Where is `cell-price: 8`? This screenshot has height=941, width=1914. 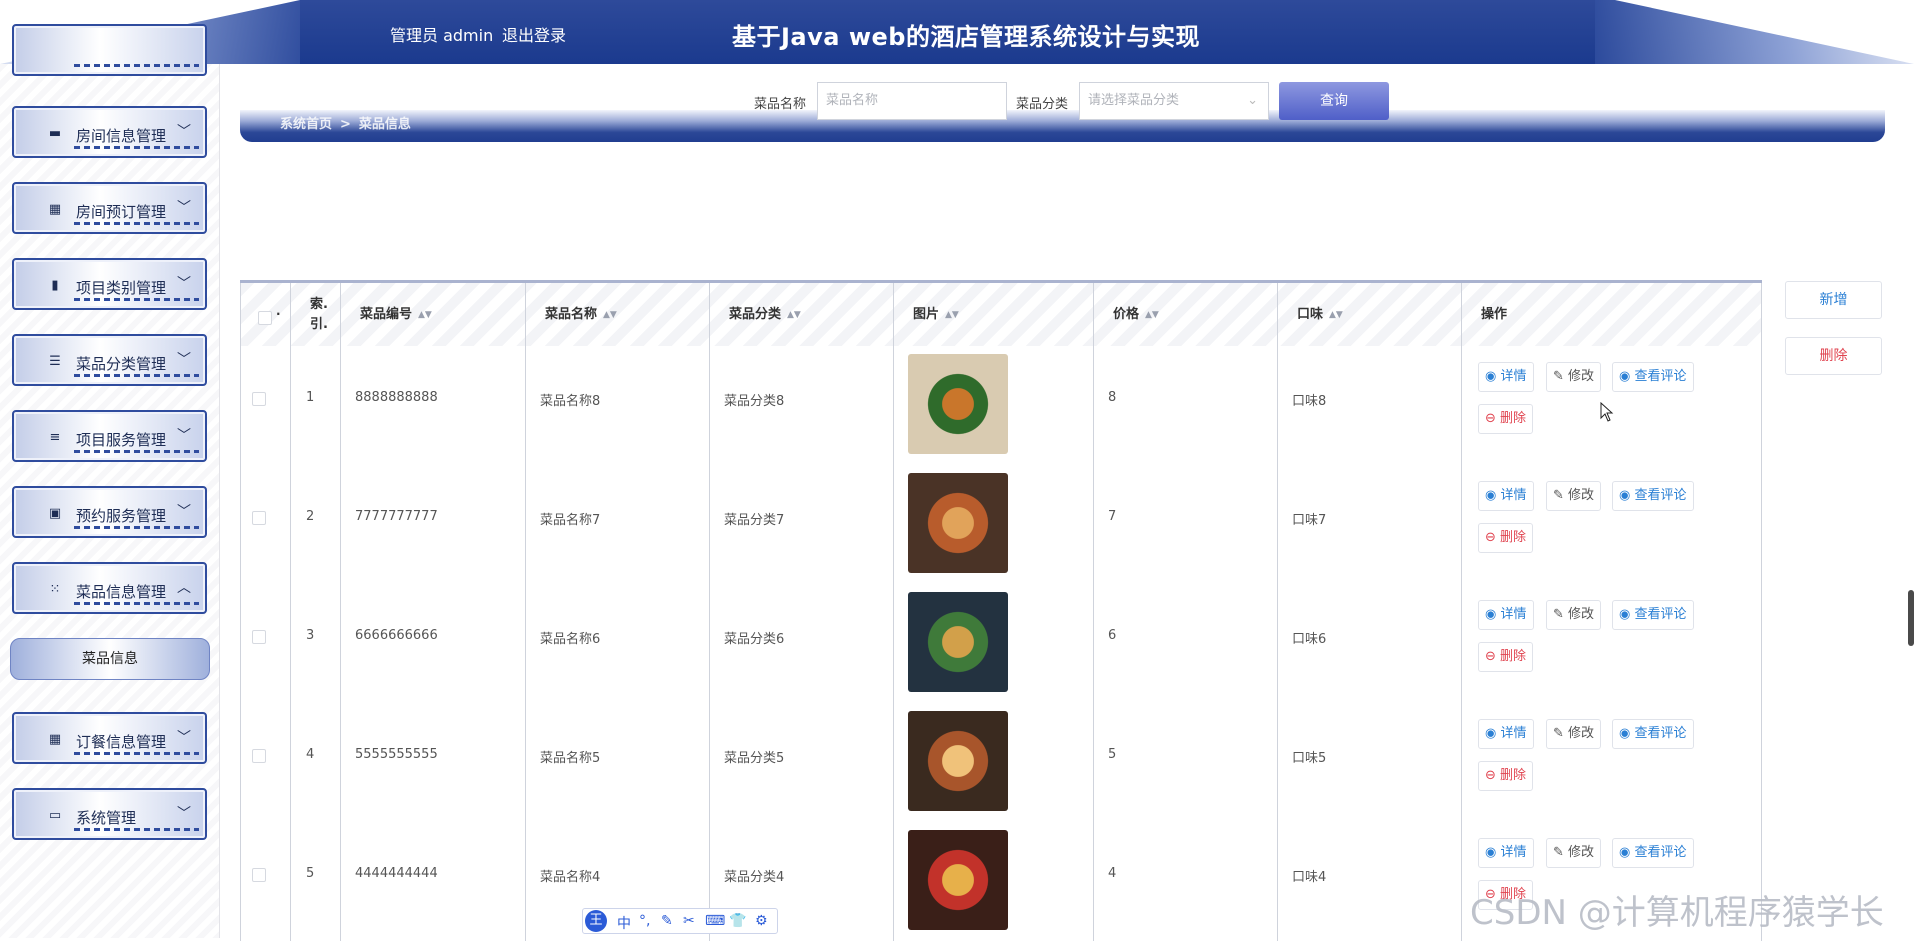 cell-price: 8 is located at coordinates (1112, 397).